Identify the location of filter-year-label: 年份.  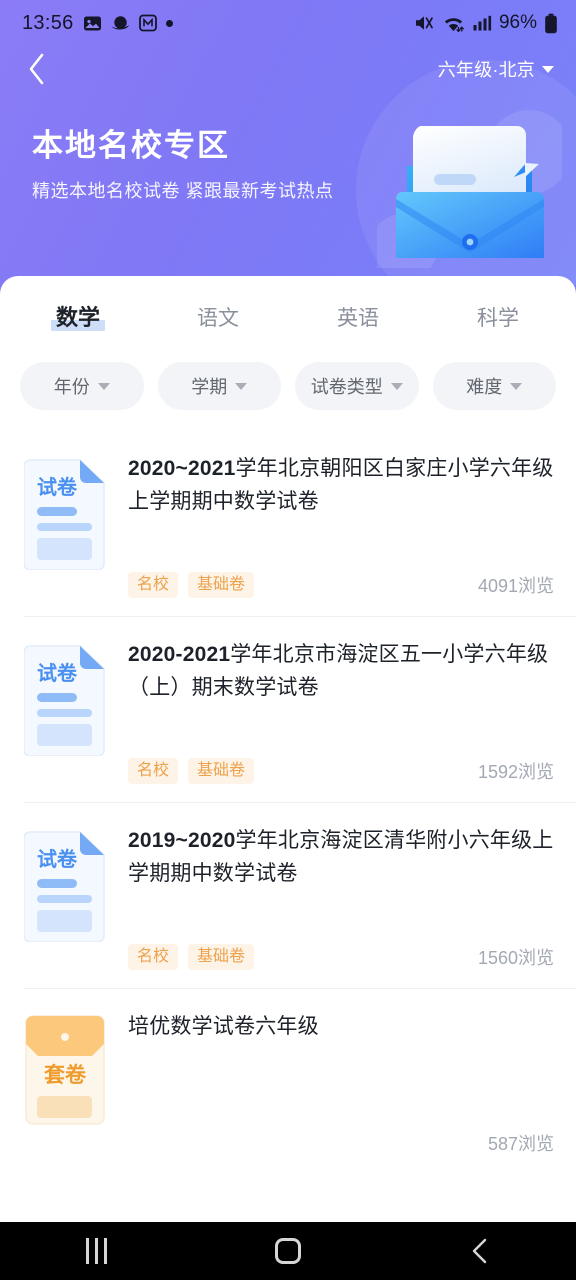
(71, 387).